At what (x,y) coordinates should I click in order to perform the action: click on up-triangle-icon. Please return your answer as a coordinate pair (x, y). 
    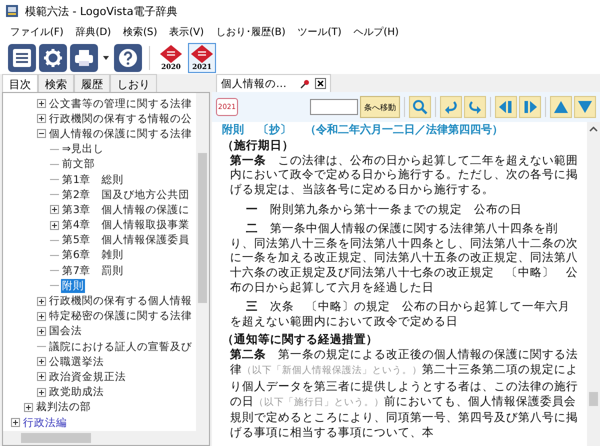
    Looking at the image, I should click on (561, 107).